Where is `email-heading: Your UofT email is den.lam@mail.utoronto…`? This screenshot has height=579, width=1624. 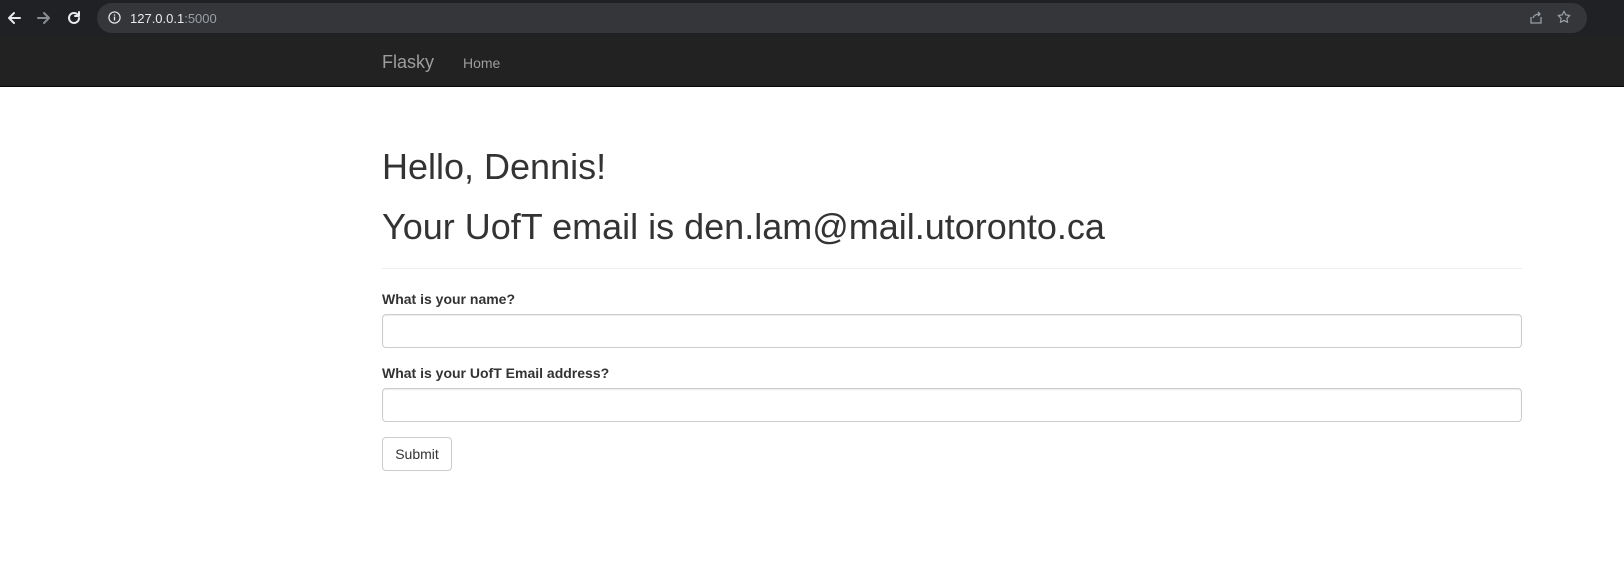 email-heading: Your UofT email is den.lam@mail.utoronto… is located at coordinates (743, 226).